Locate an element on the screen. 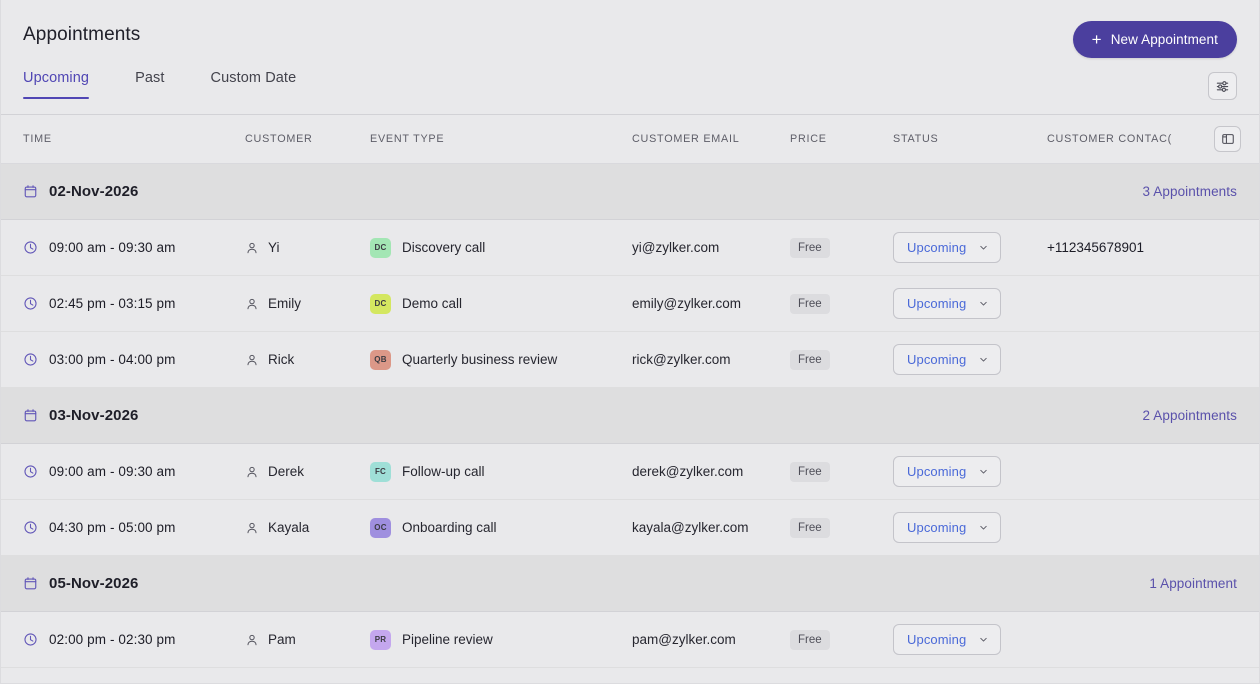 The image size is (1260, 684). cell-event-type: QB Quarterly business review is located at coordinates (501, 359).